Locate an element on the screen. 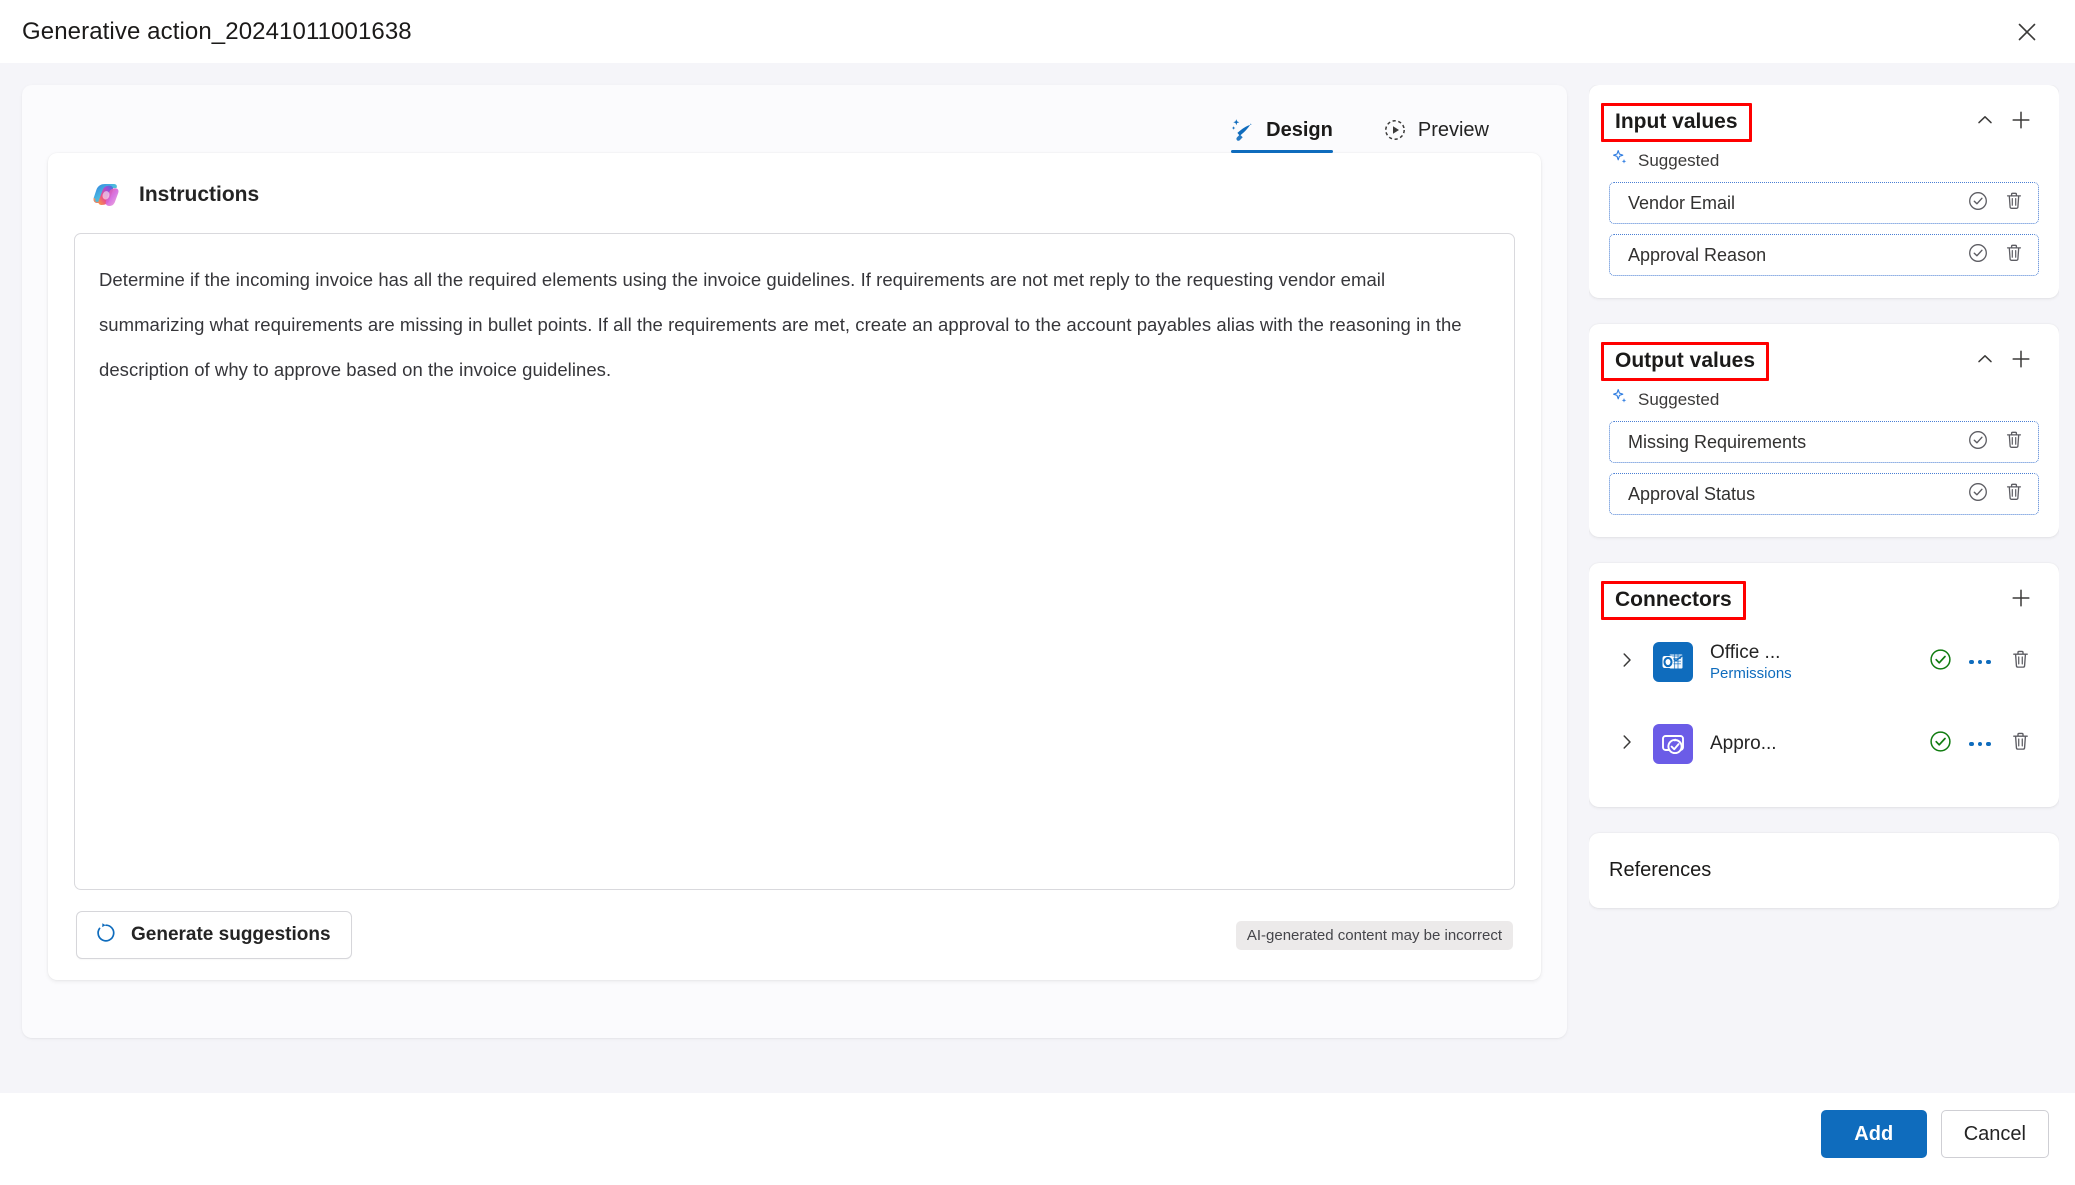 The width and height of the screenshot is (2075, 1185). output-value-item: Approval Status is located at coordinates (1824, 494).